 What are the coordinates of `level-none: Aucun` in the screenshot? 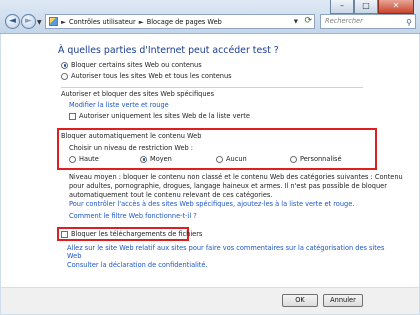 It's located at (231, 159).